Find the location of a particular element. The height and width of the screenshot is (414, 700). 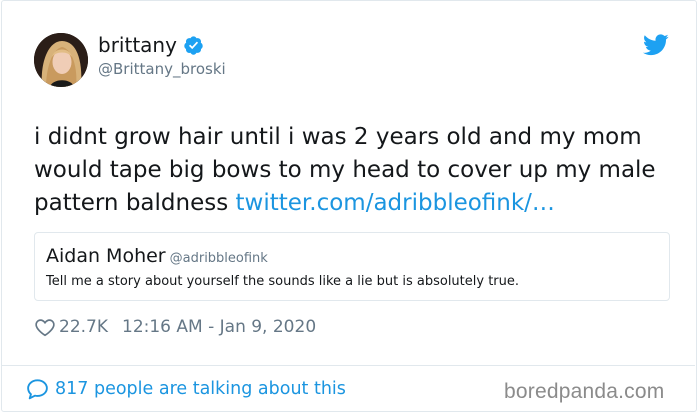

avatar is located at coordinates (61, 60).